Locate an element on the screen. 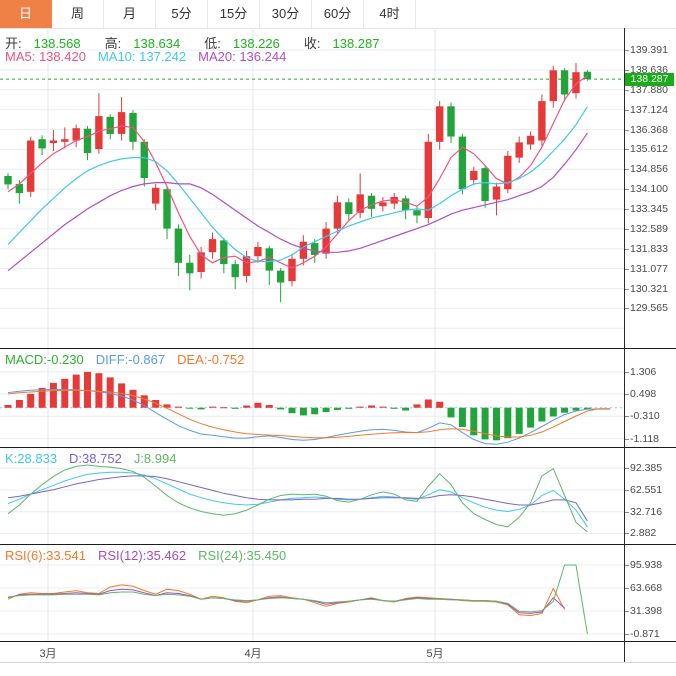 This screenshot has height=676, width=676. rsi-value-label: RSI(12):35.462 is located at coordinates (142, 555).